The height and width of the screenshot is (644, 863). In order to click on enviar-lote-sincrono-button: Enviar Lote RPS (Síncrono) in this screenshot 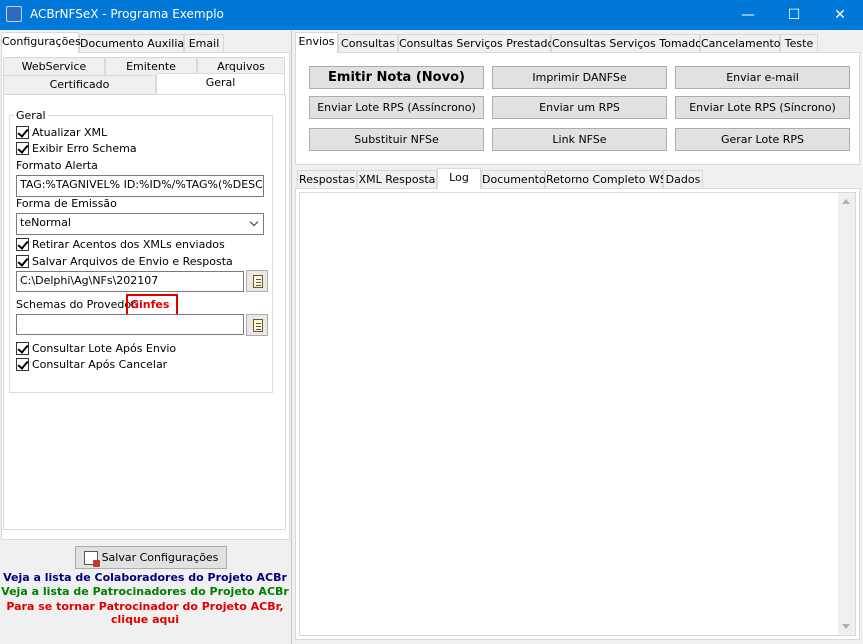, I will do `click(762, 107)`.